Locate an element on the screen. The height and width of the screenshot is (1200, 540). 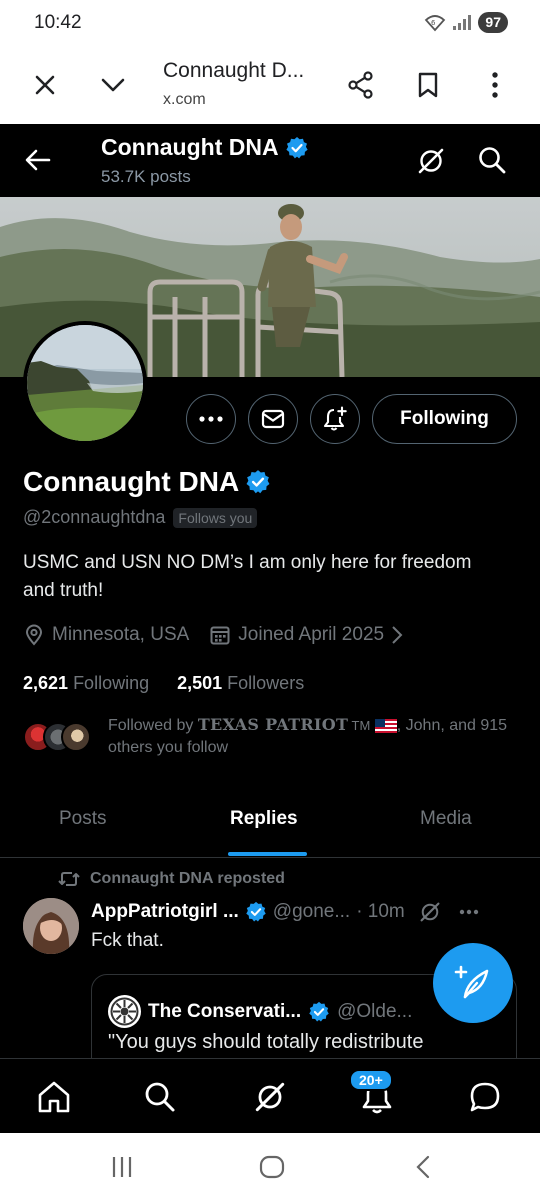
location-text: Minnesota, USA is located at coordinates (121, 634).